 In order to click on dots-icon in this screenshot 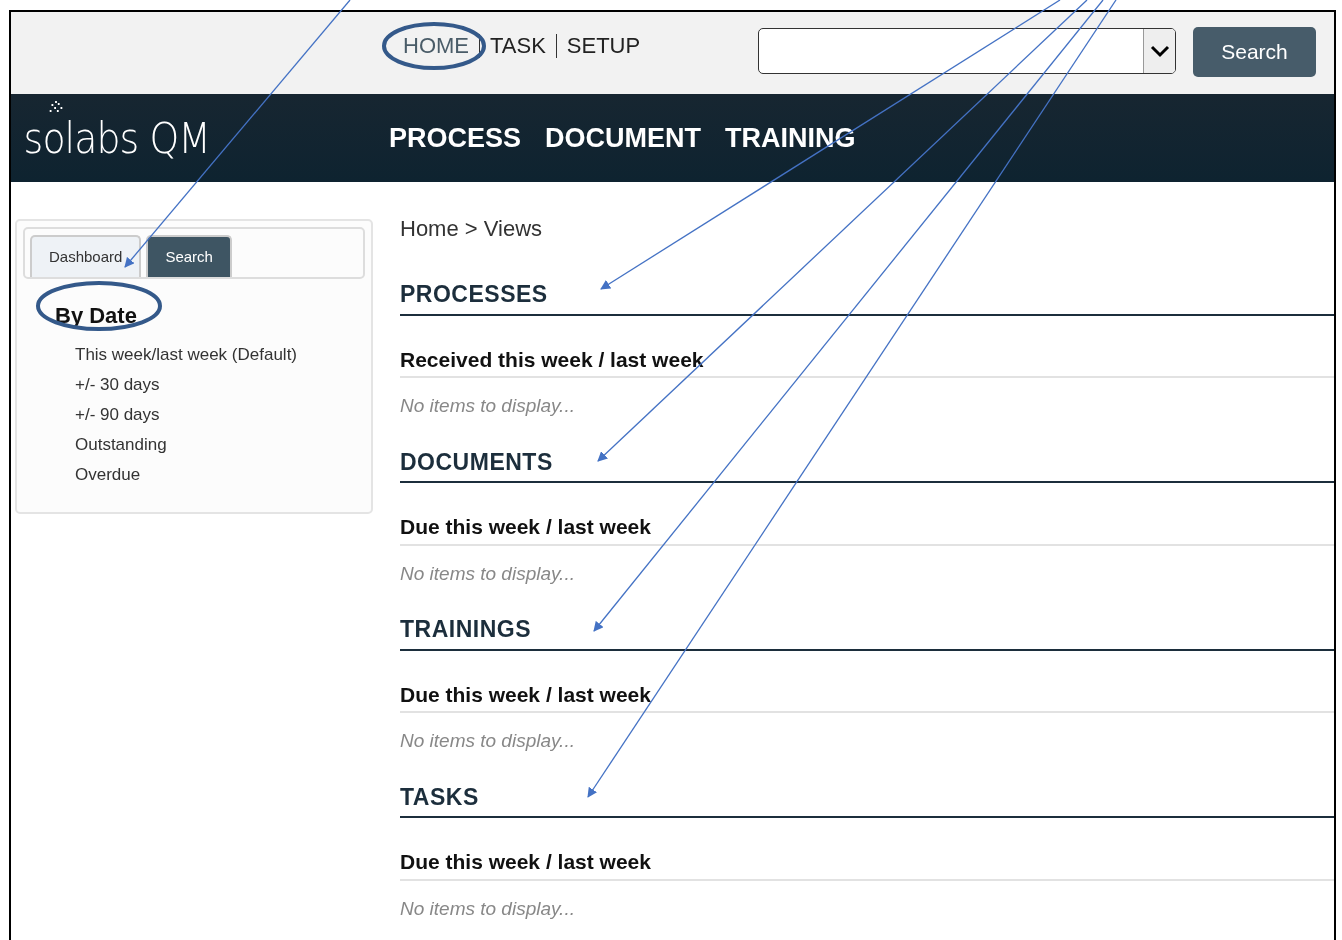, I will do `click(55, 105)`.